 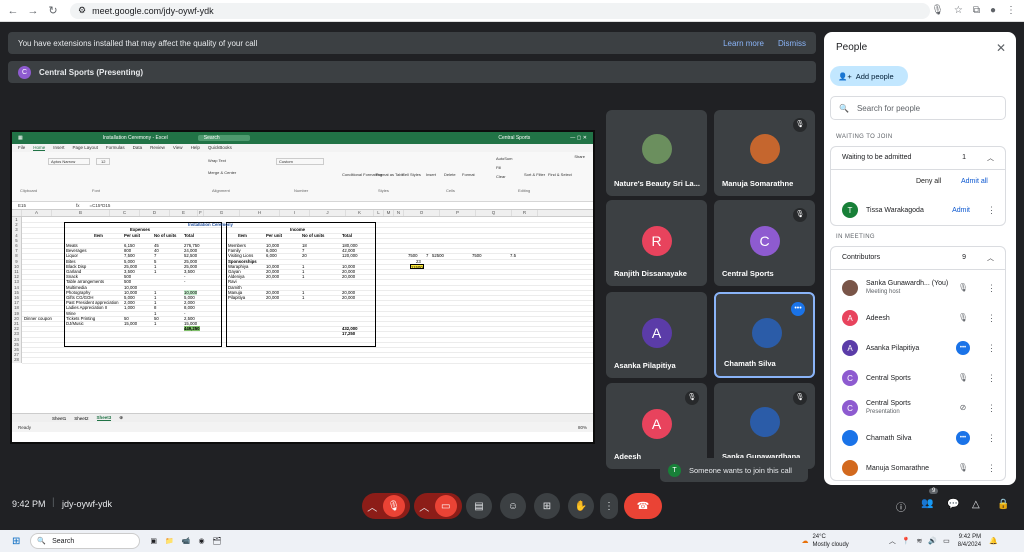 What do you see at coordinates (501, 176) in the screenshot?
I see `clear: Clear` at bounding box center [501, 176].